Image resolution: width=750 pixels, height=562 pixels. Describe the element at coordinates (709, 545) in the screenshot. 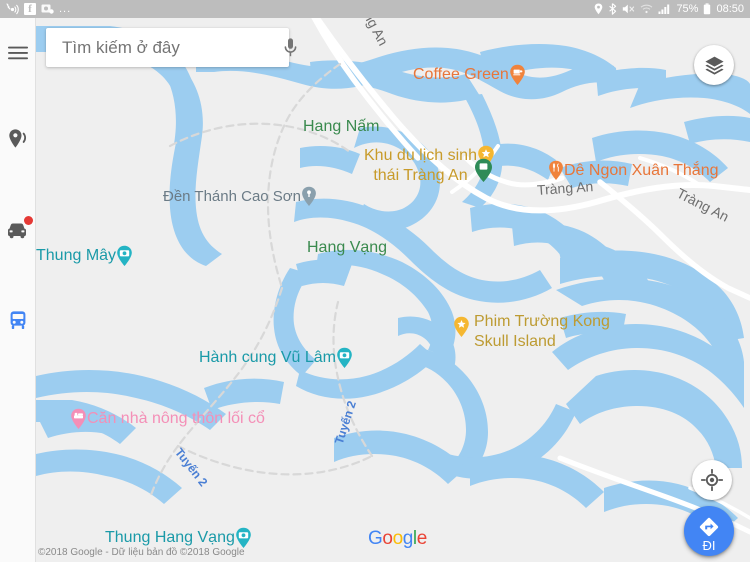

I see `directions-go-label: ĐI` at that location.